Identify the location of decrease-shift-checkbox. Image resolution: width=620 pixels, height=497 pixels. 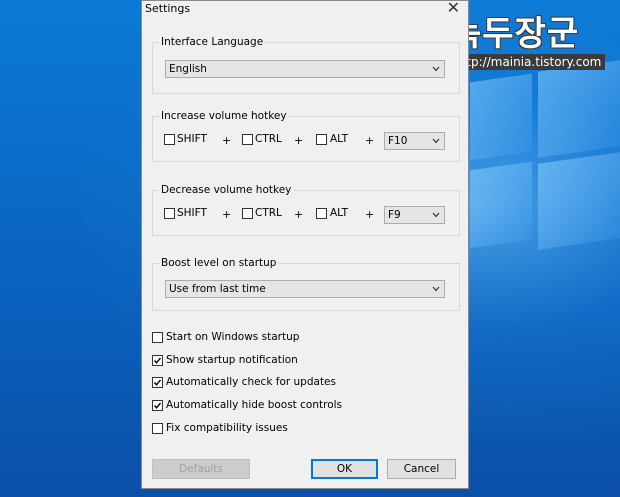
(169, 213).